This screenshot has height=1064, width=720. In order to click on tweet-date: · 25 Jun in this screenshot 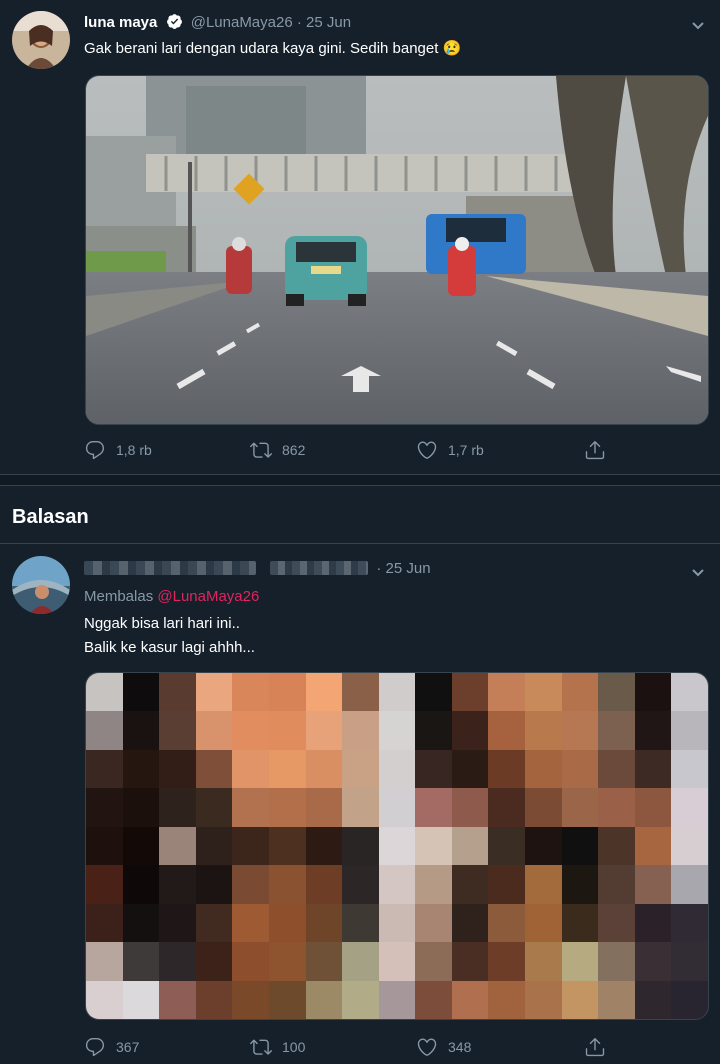, I will do `click(324, 22)`.